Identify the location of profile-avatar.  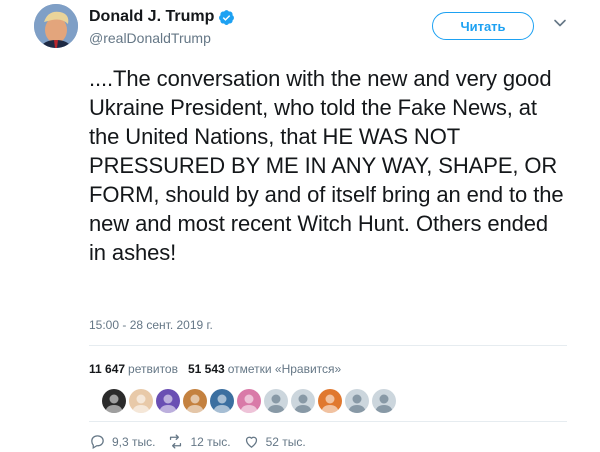
(56, 26).